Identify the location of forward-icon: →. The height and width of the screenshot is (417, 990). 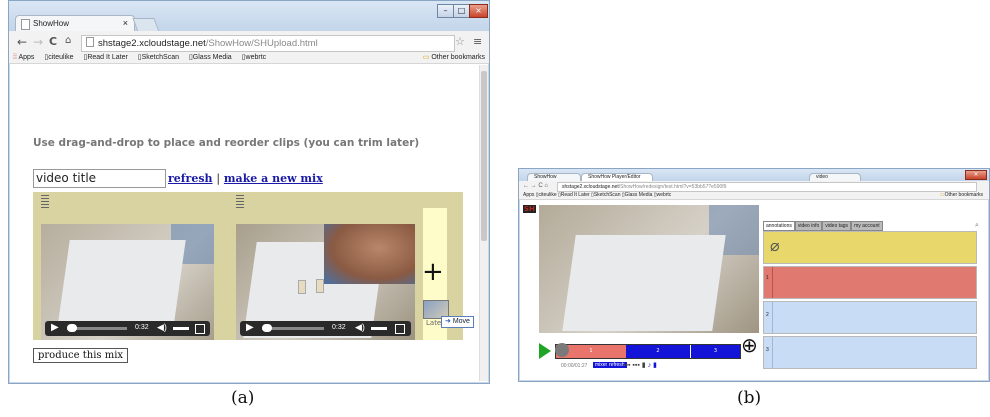
(38, 42).